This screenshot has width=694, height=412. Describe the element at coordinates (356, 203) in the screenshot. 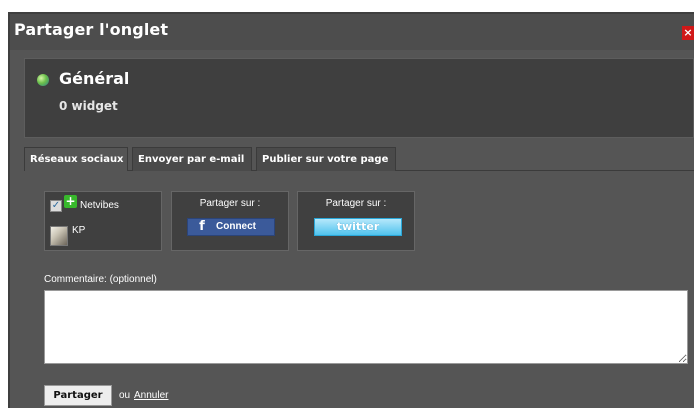

I see `twitter-share-label: Partager sur :` at that location.